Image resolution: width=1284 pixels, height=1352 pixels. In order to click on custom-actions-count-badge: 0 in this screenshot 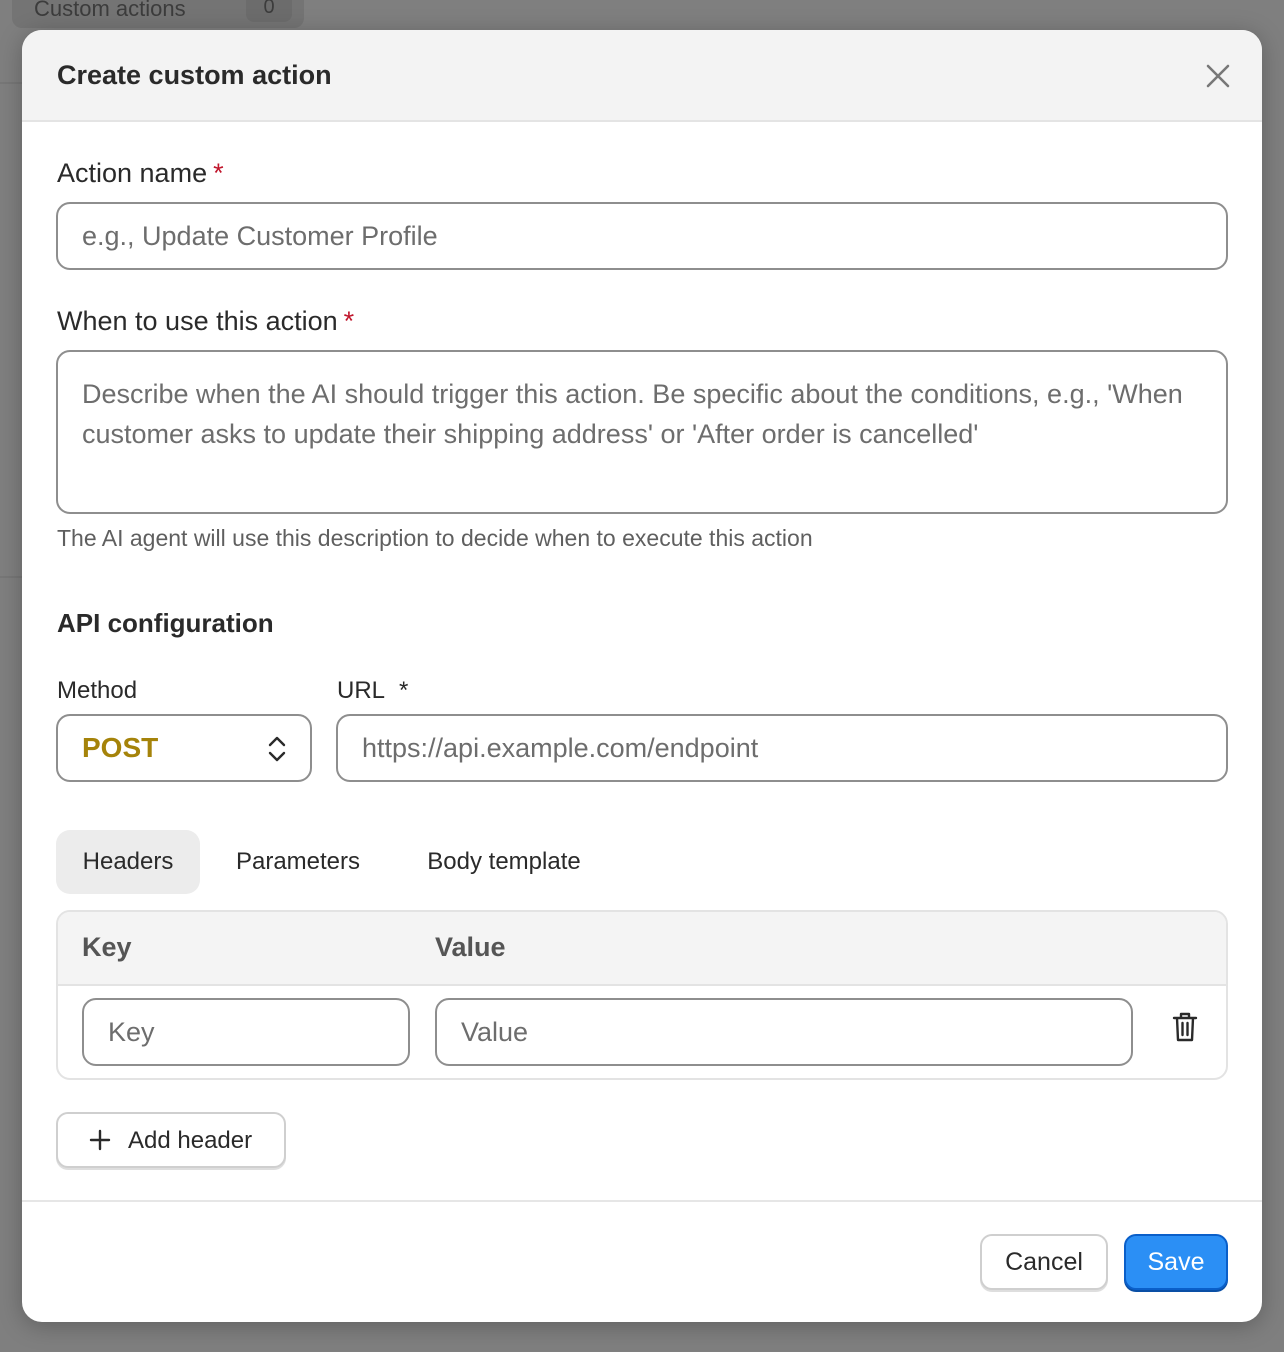, I will do `click(269, 11)`.